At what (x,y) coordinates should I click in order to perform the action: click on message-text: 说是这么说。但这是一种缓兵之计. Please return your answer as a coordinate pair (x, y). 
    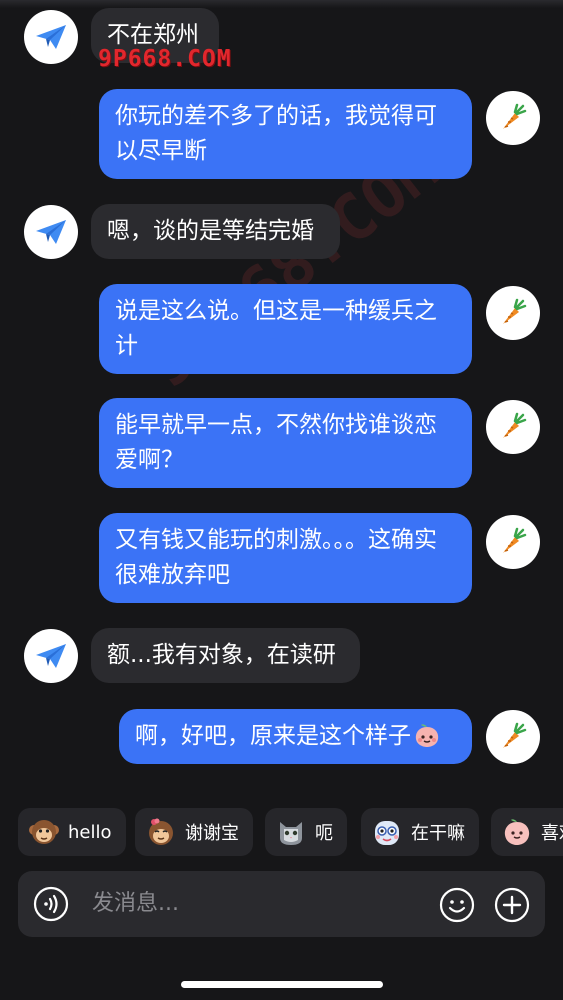
    Looking at the image, I should click on (276, 328).